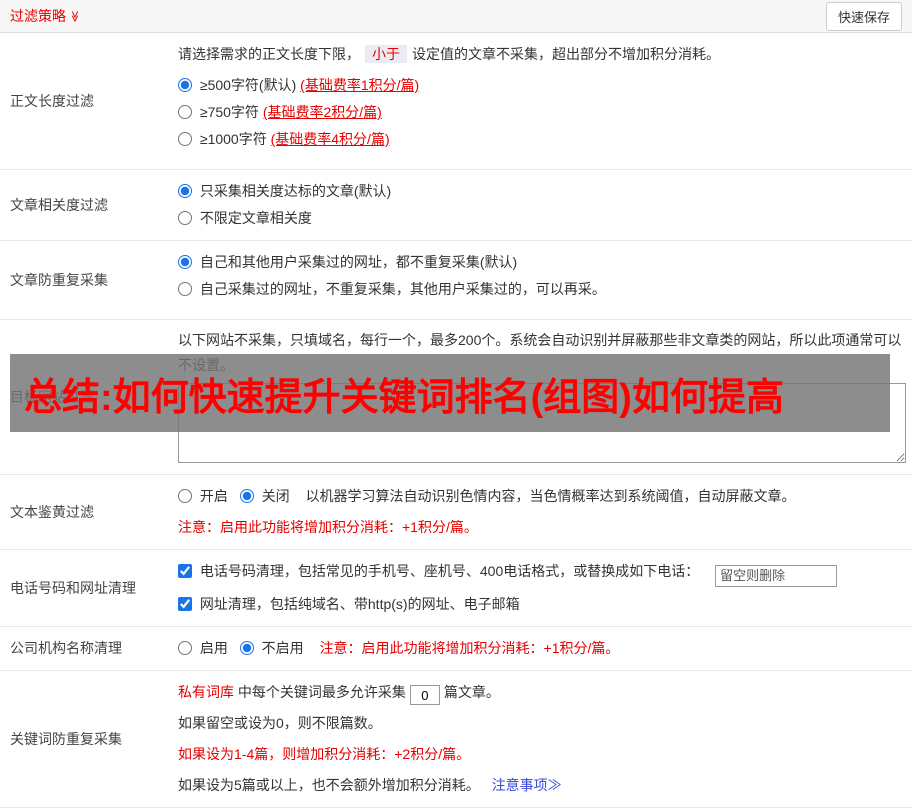  I want to click on filter-strategy-toggle: 过滤策略 ≫, so click(45, 16).